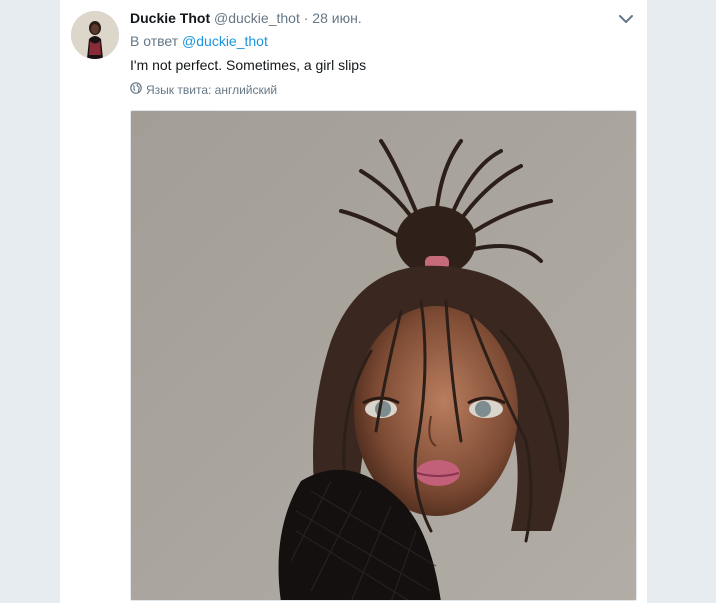 The width and height of the screenshot is (716, 603). I want to click on author-name: Duckie Thot, so click(170, 18).